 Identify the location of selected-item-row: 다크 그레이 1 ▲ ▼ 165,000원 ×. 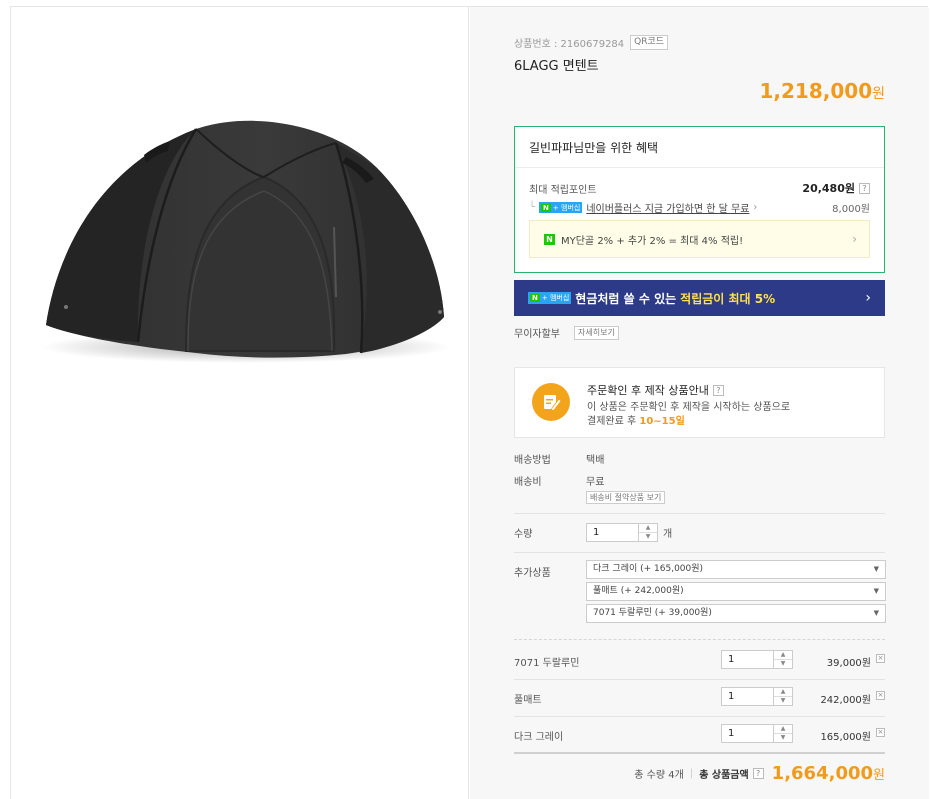
(699, 734).